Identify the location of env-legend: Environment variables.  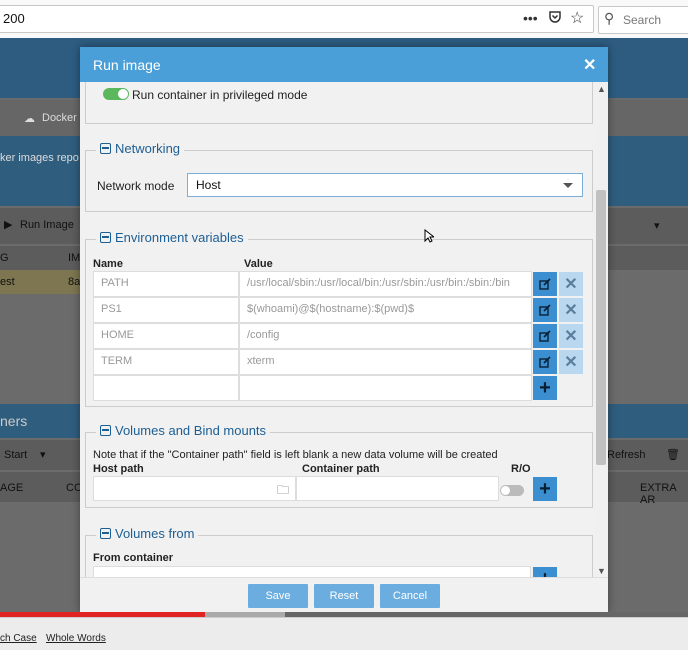
(172, 237).